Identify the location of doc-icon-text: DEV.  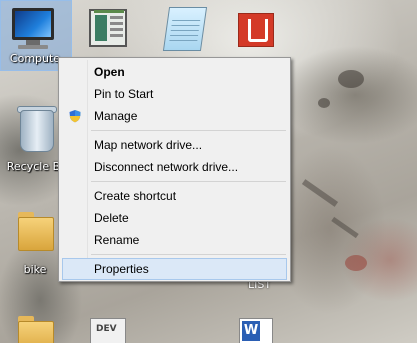
(106, 329).